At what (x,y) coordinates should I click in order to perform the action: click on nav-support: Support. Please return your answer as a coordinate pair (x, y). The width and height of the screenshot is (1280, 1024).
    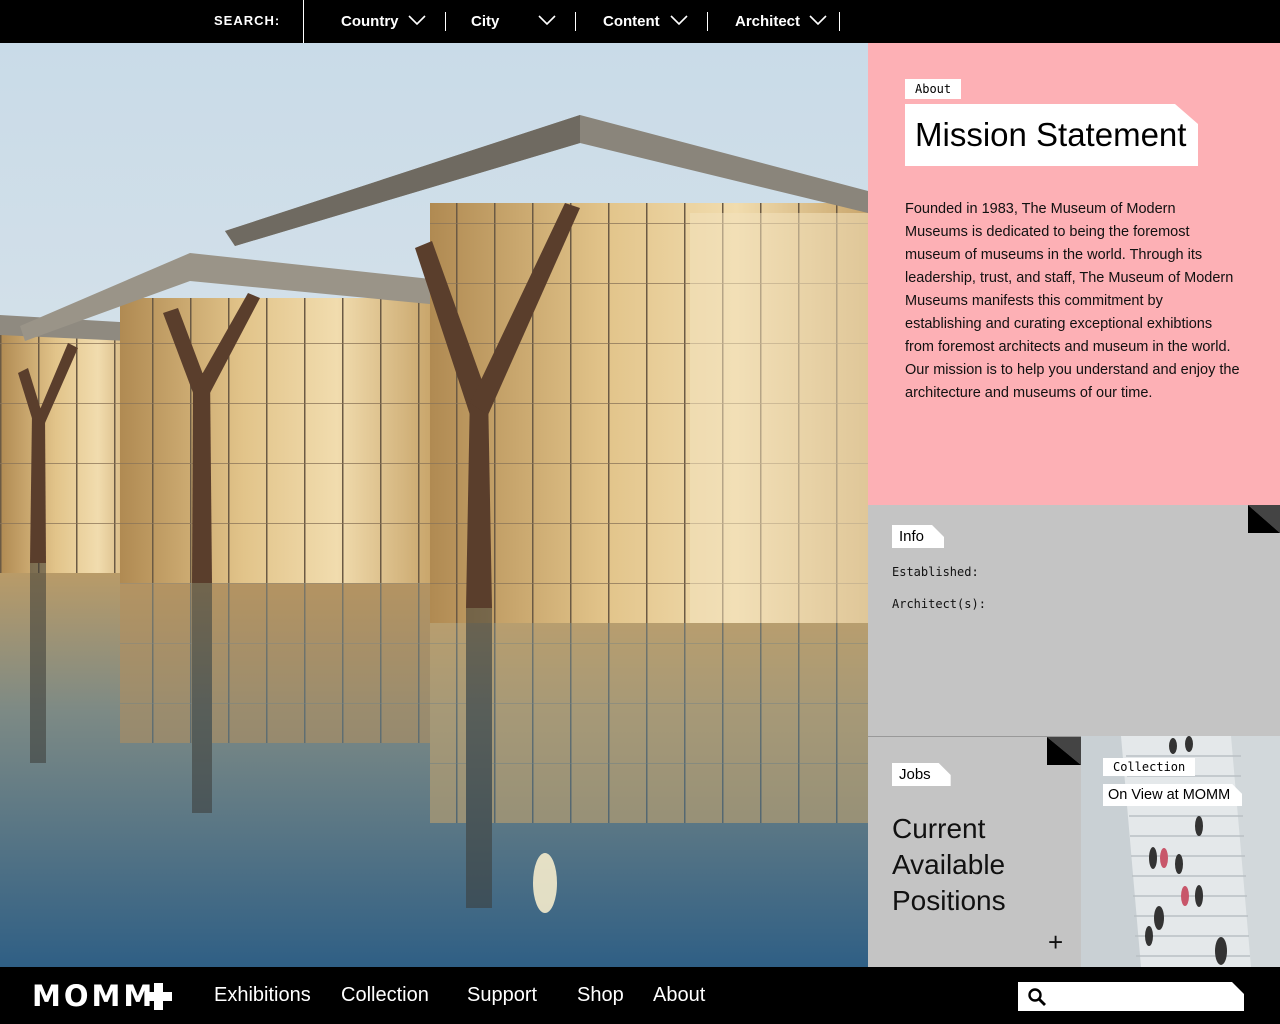
    Looking at the image, I should click on (502, 995).